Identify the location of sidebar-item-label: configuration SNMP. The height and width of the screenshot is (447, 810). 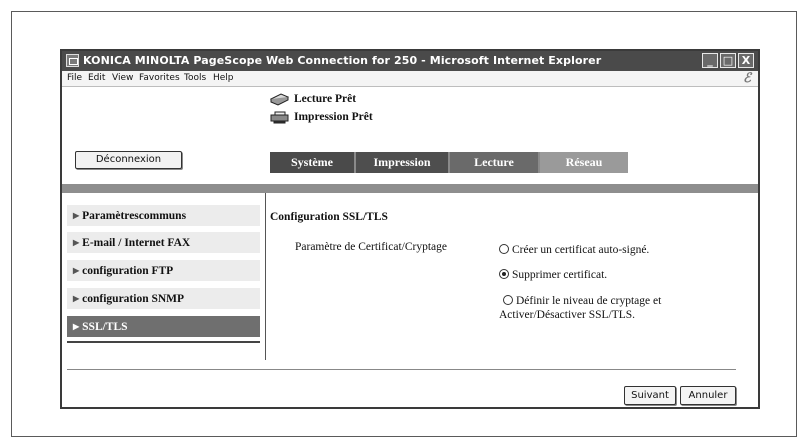
(133, 299).